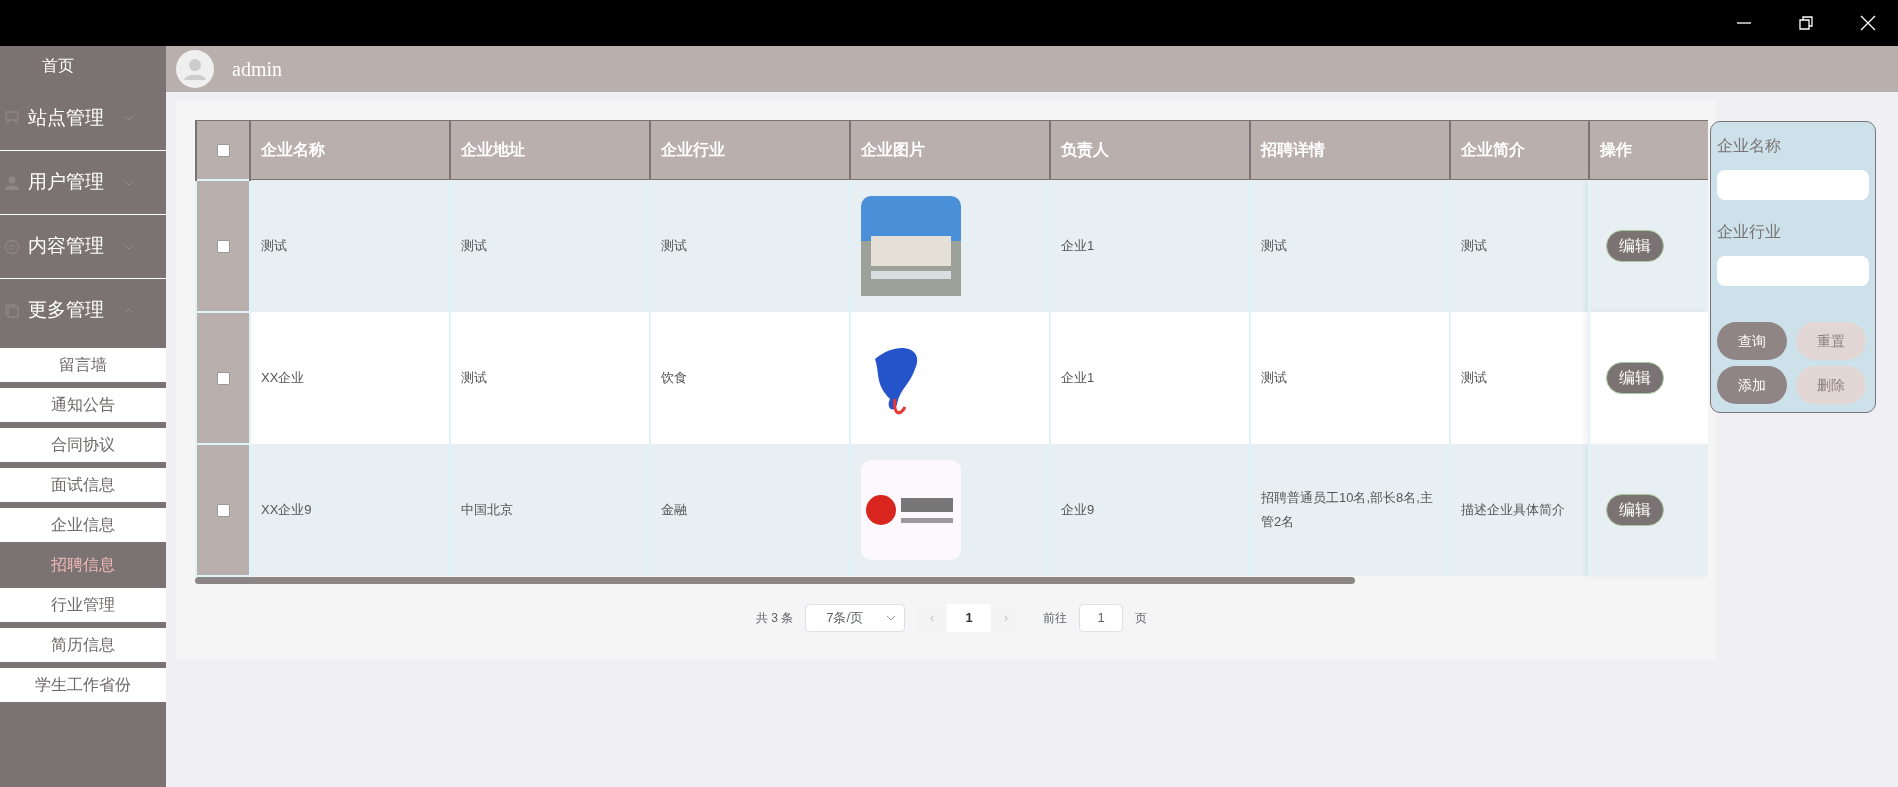 Image resolution: width=1898 pixels, height=787 pixels. Describe the element at coordinates (257, 69) in the screenshot. I see `user-name: admin` at that location.